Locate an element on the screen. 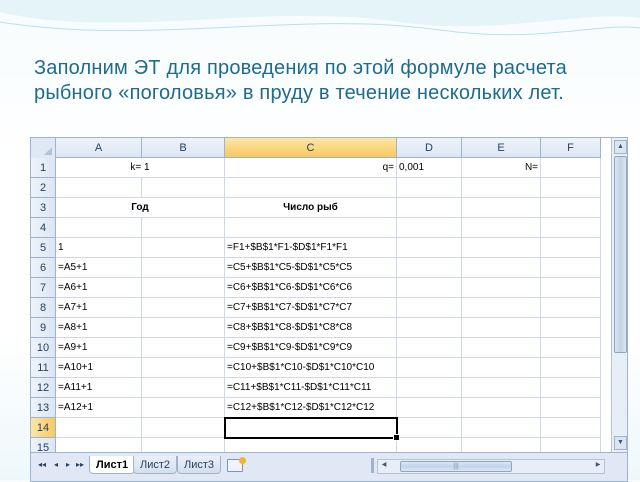 The height and width of the screenshot is (482, 640). scroll-right-icon: ▶ is located at coordinates (598, 465).